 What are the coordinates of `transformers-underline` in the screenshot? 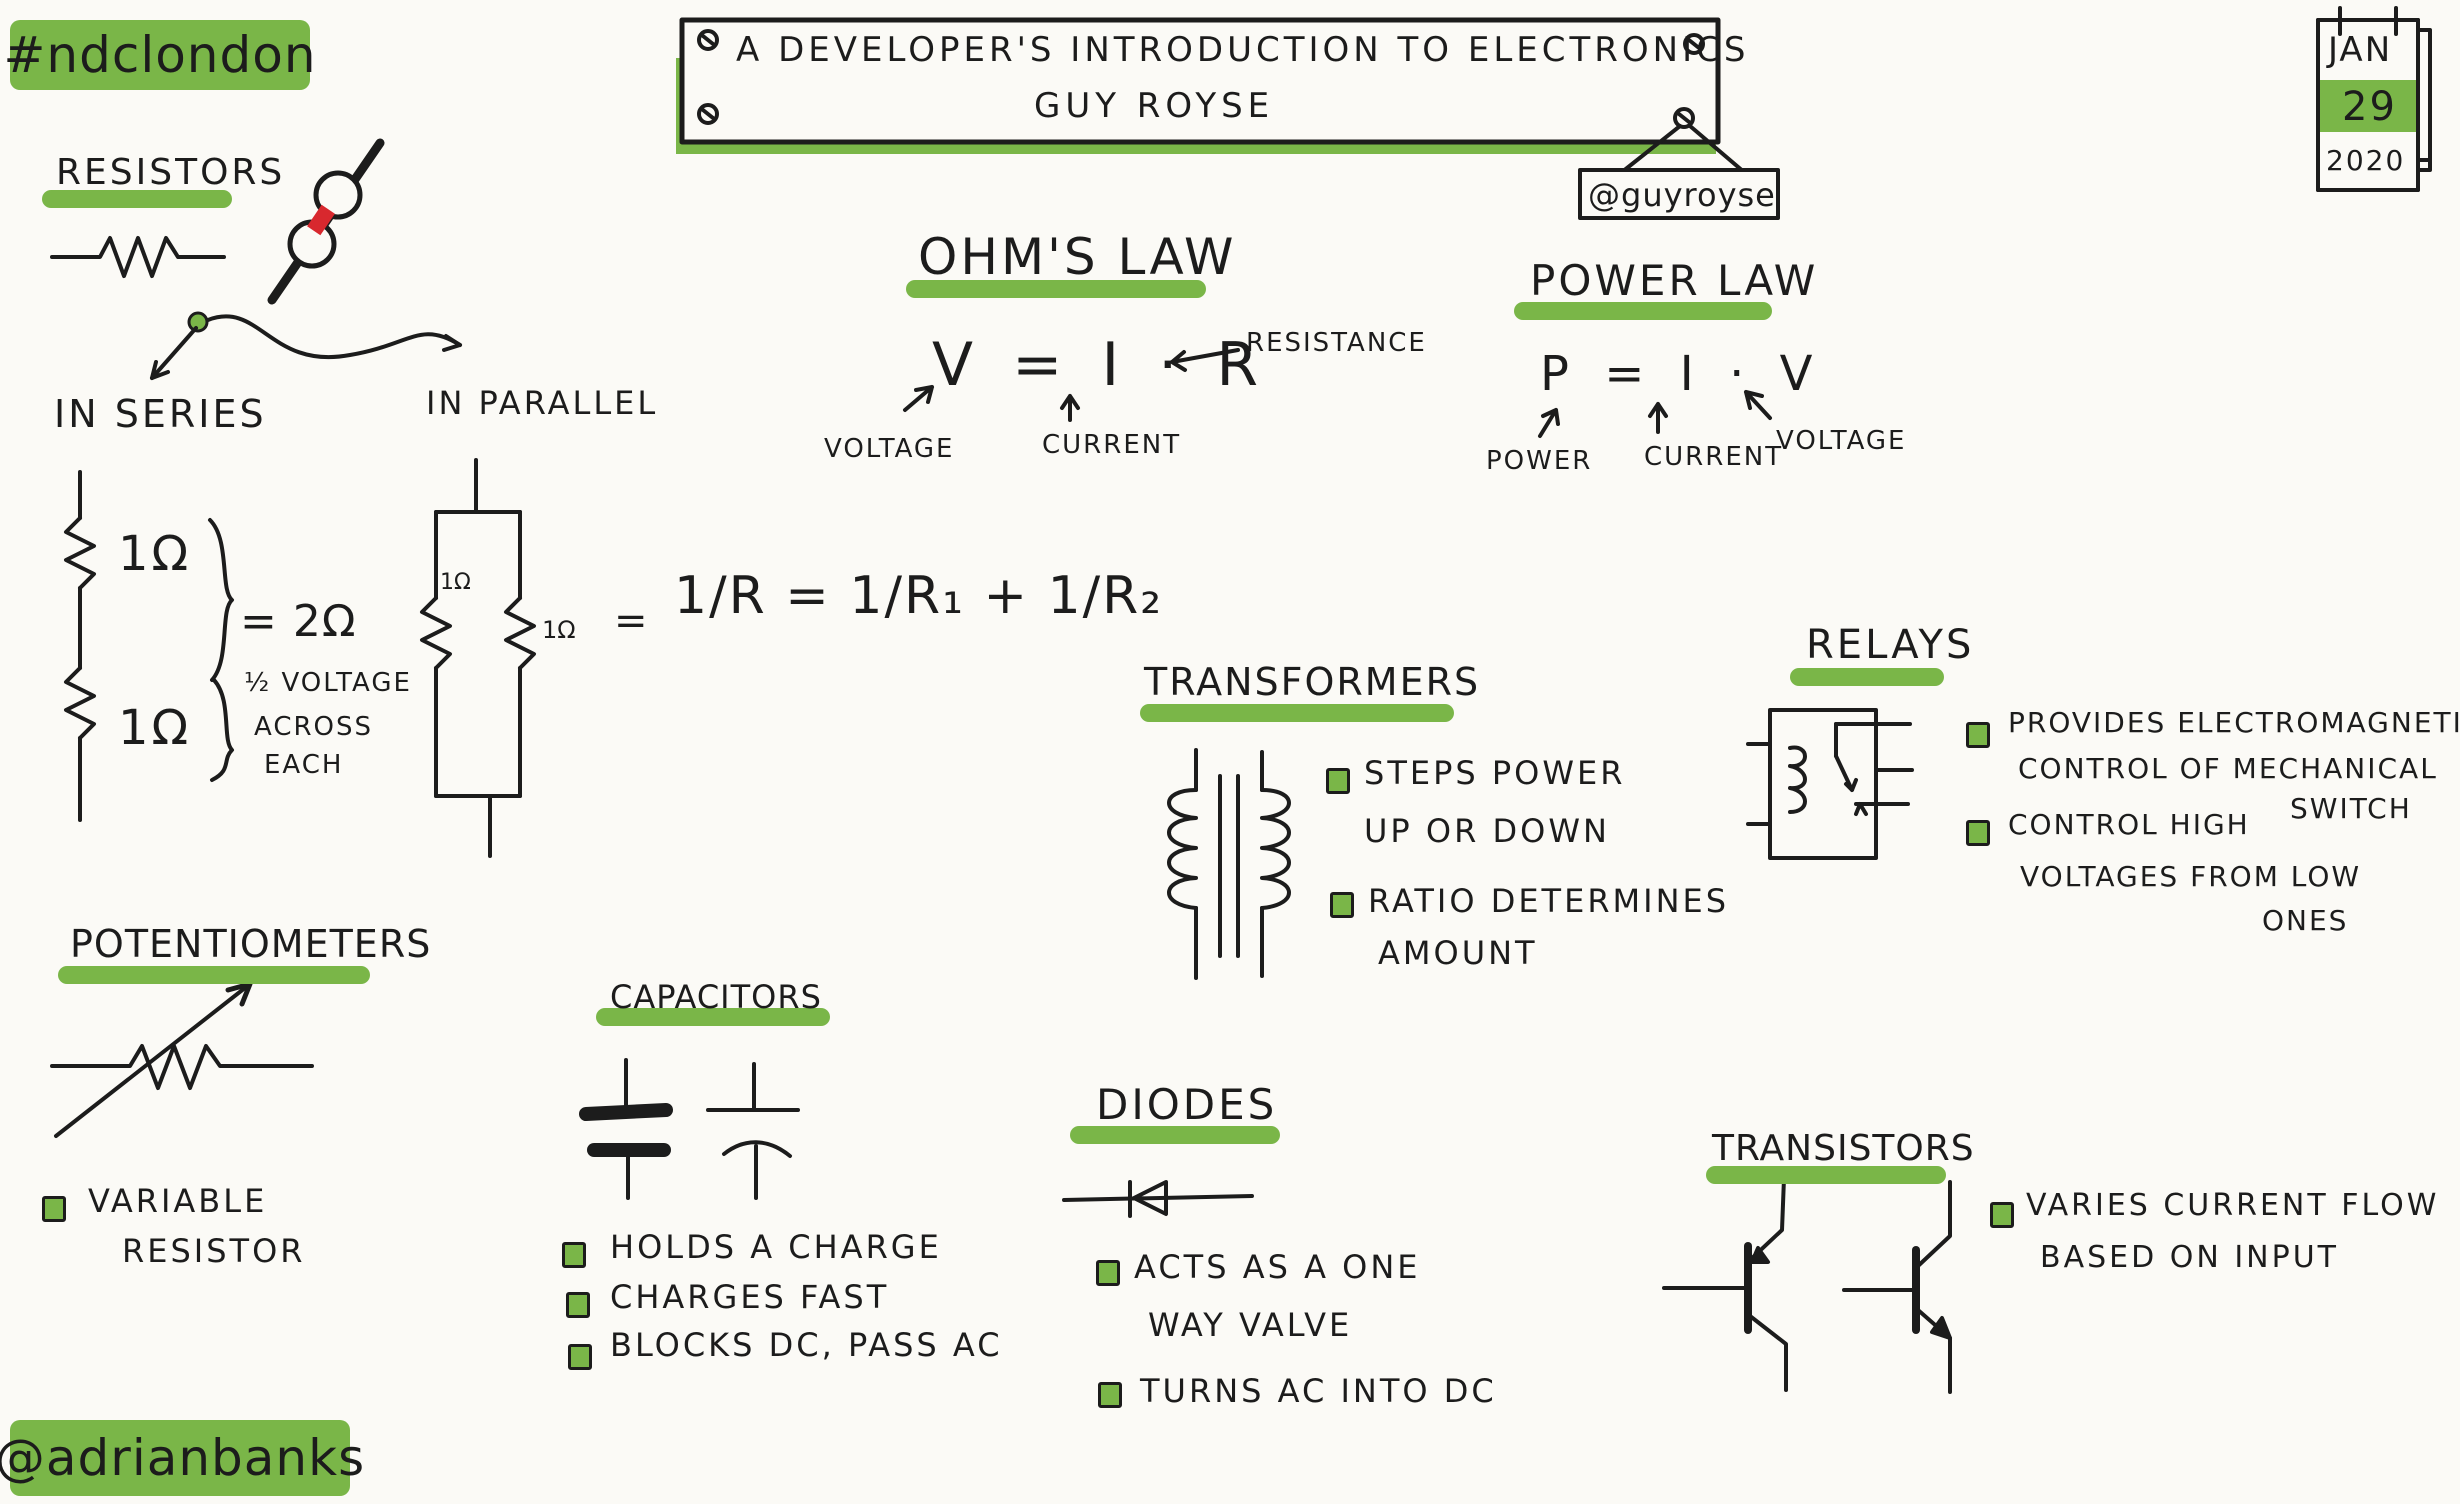 It's located at (1297, 713).